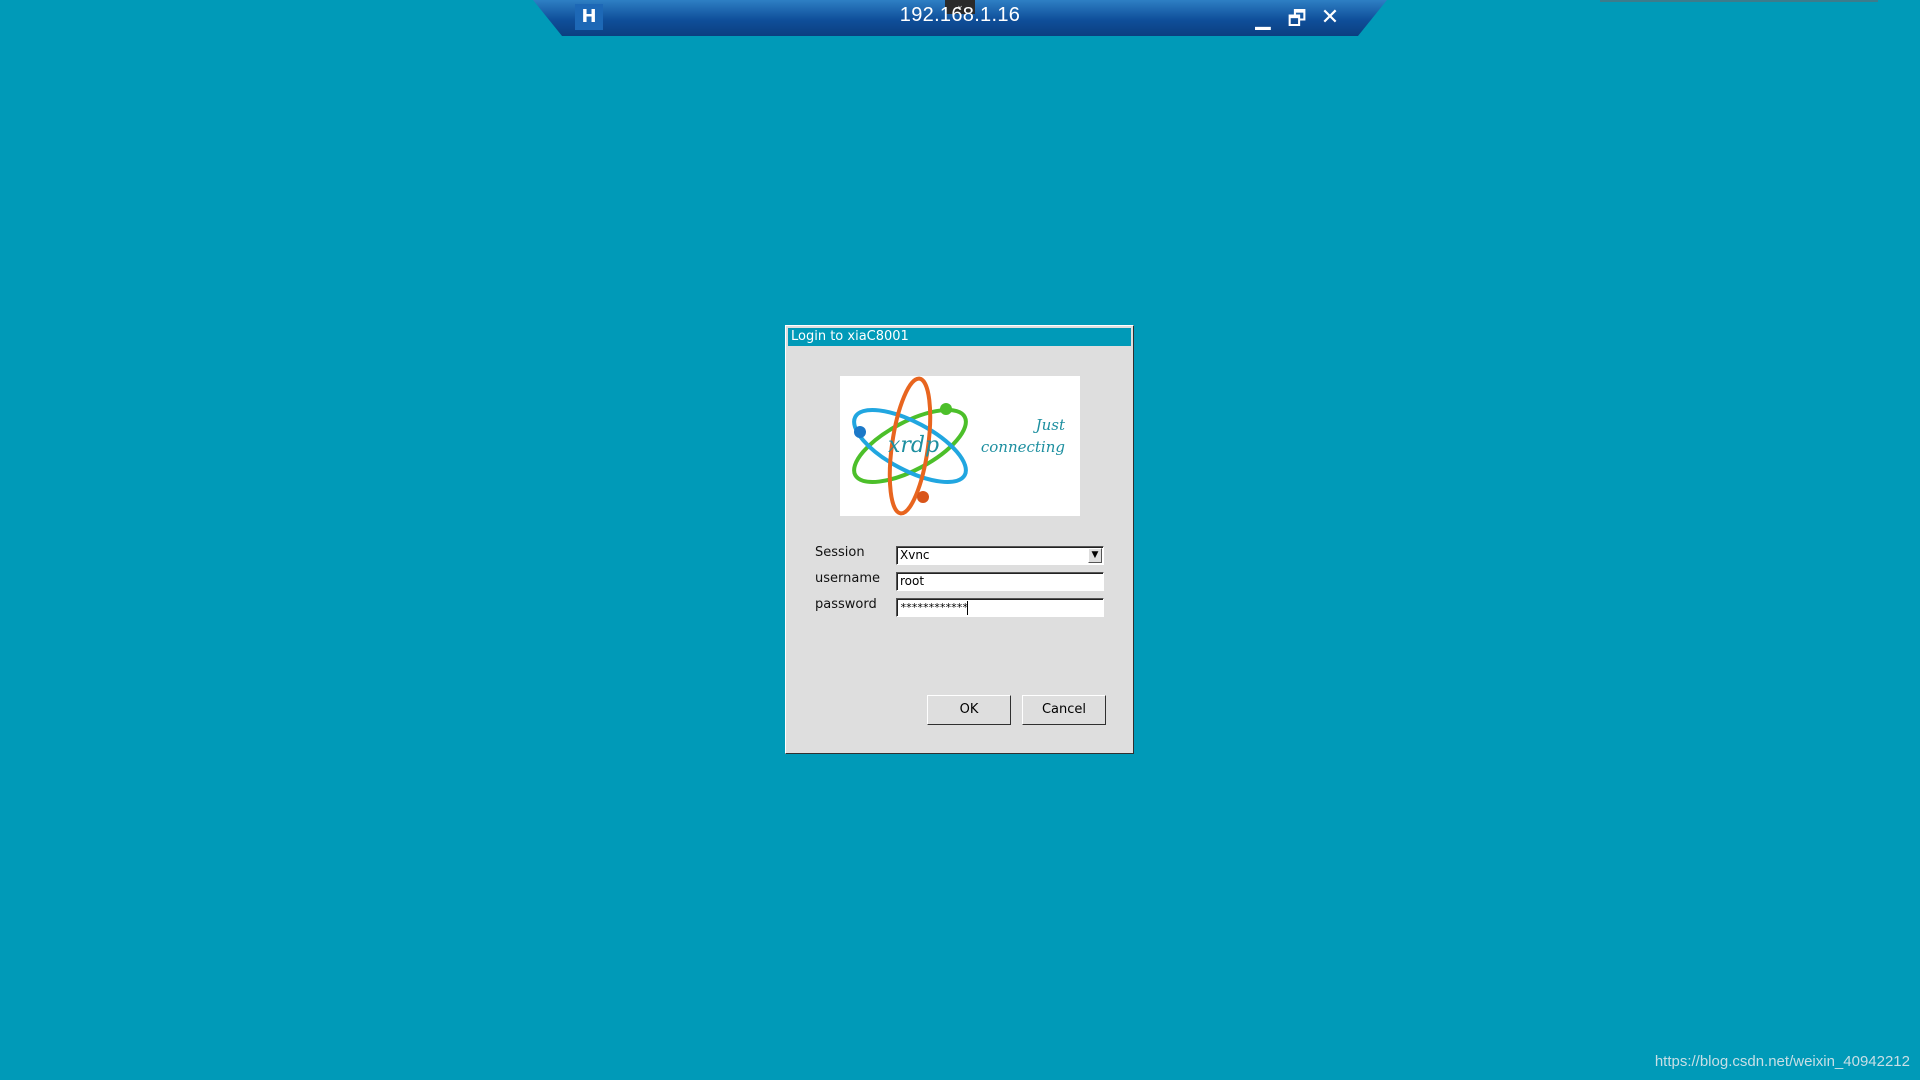 The image size is (1920, 1080). I want to click on xrdp-banner: xrdp Just connecting, so click(960, 446).